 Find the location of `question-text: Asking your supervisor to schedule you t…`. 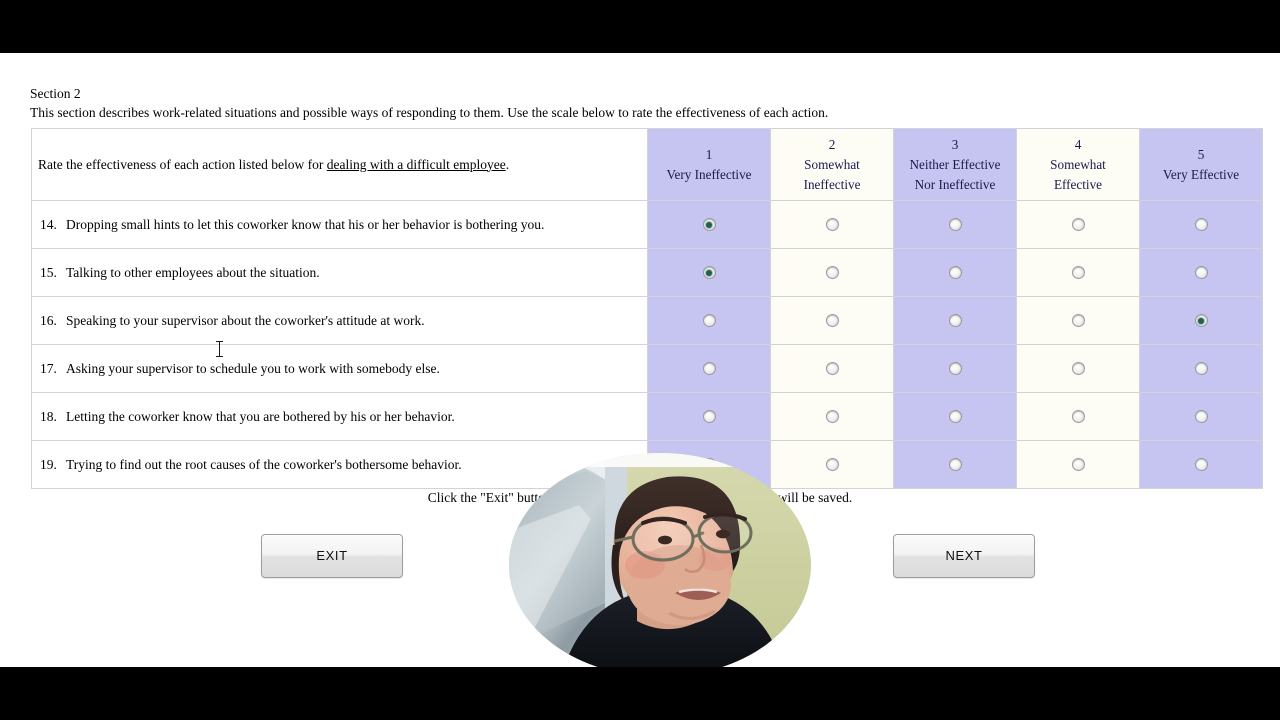

question-text: Asking your supervisor to schedule you t… is located at coordinates (253, 368).